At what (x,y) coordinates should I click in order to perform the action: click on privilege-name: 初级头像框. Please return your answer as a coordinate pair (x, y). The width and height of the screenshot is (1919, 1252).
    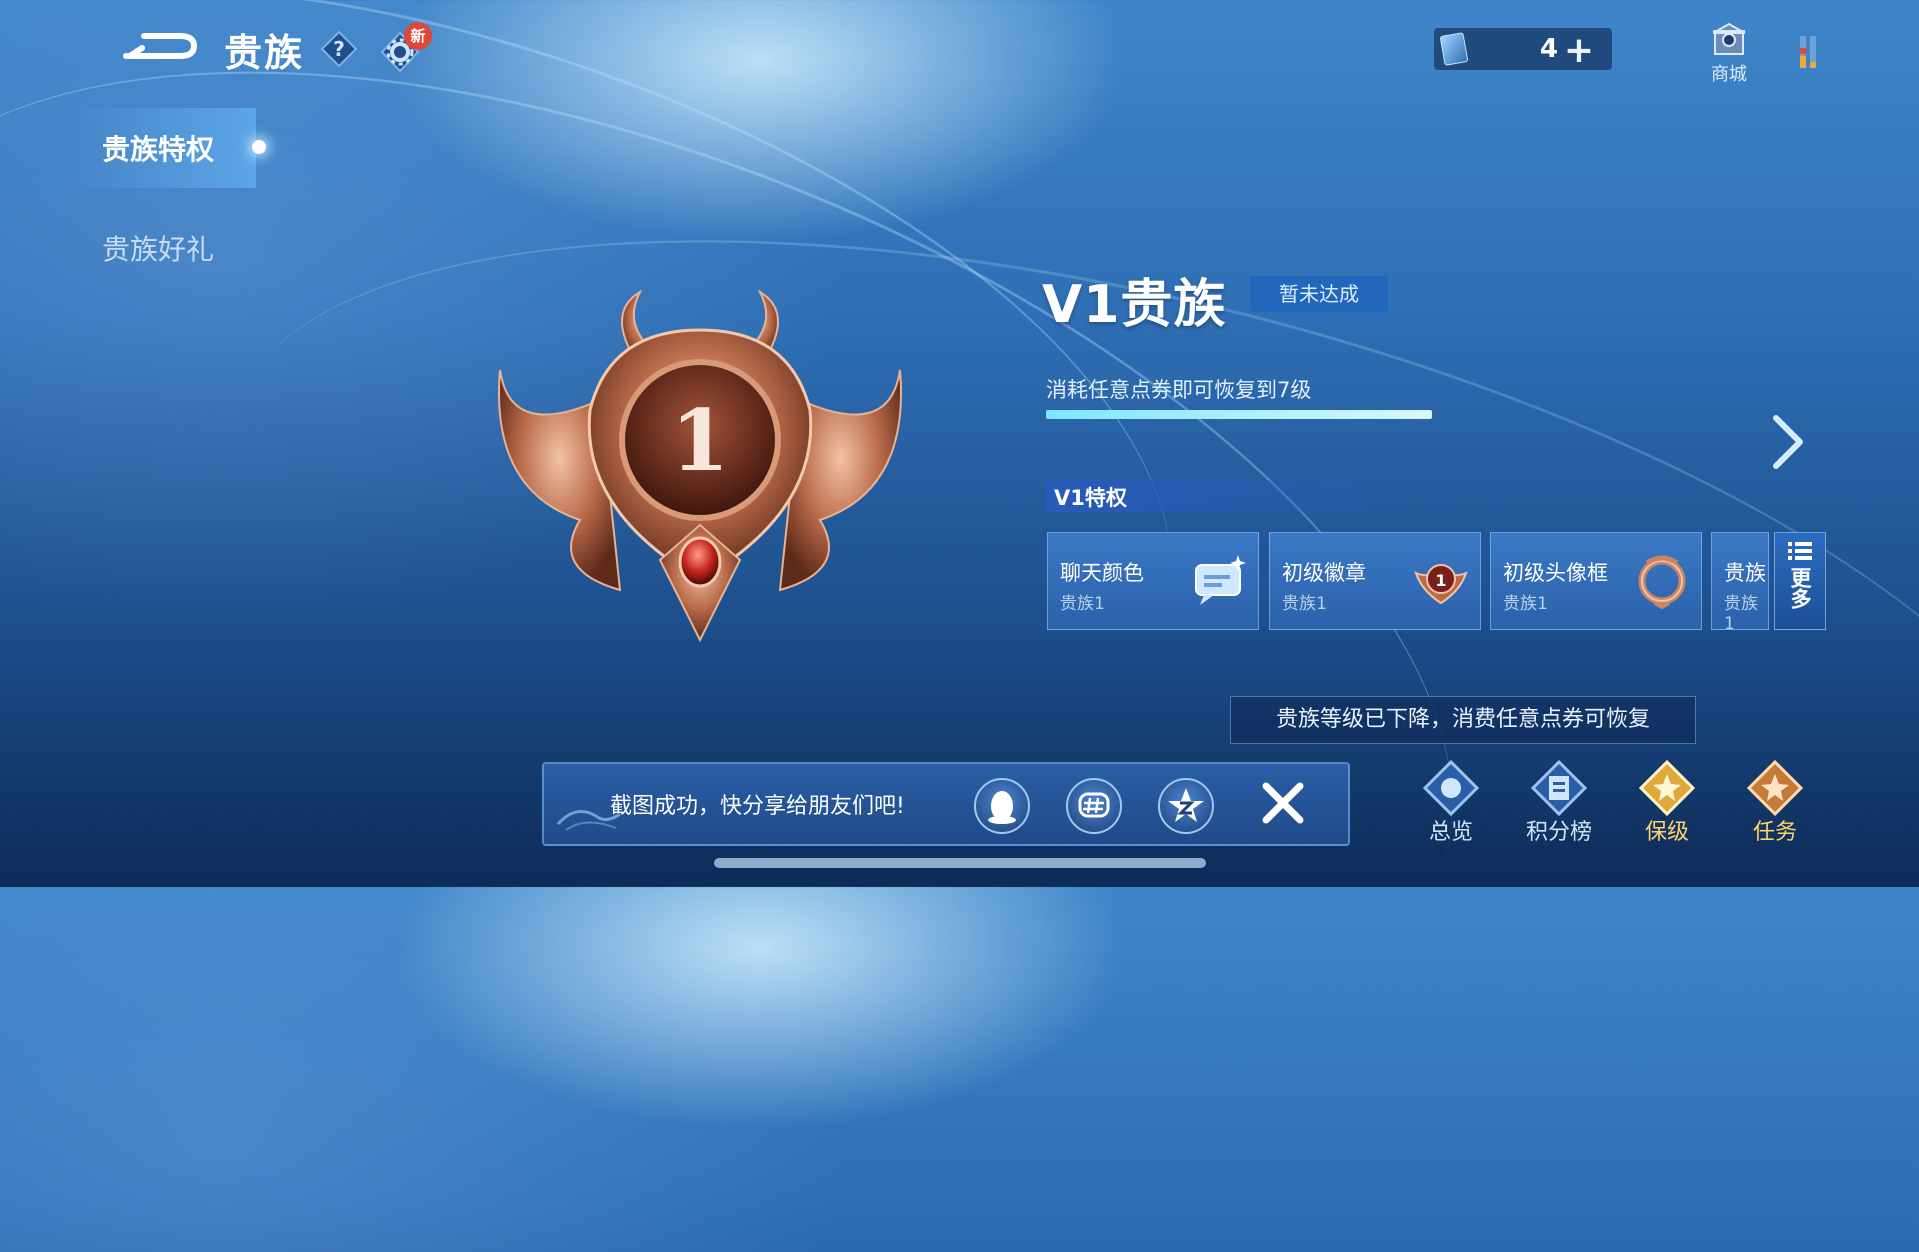
    Looking at the image, I should click on (1555, 573).